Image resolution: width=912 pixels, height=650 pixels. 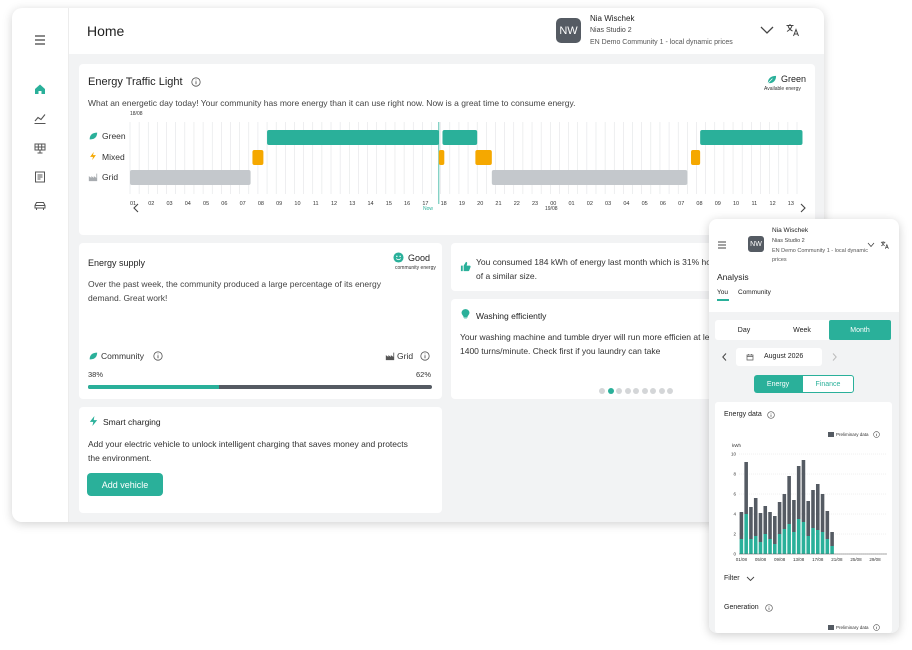 What do you see at coordinates (465, 266) in the screenshot?
I see `thumbs-up-icon` at bounding box center [465, 266].